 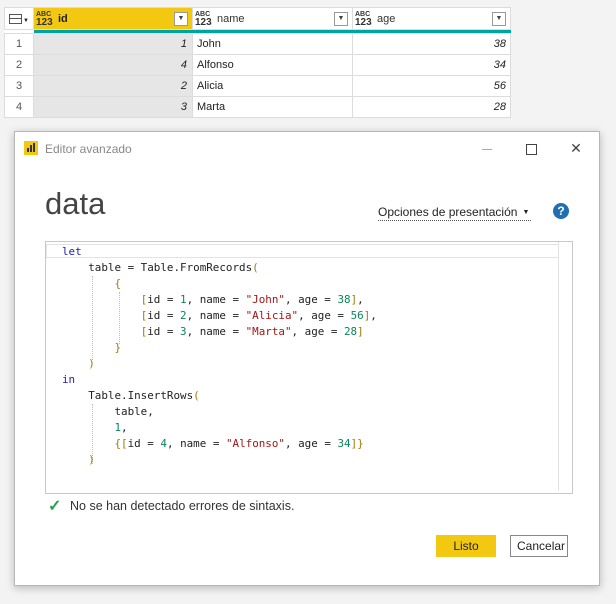 What do you see at coordinates (75, 203) in the screenshot?
I see `query-name: data` at bounding box center [75, 203].